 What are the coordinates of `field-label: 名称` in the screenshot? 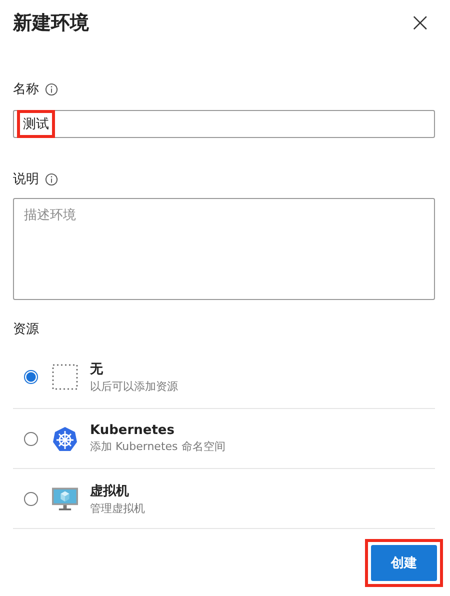 It's located at (26, 89).